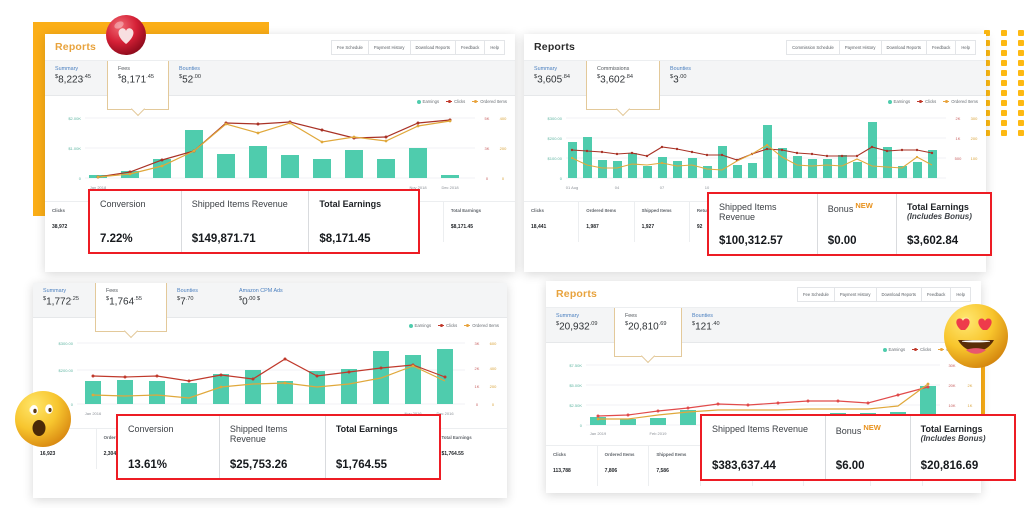 The image size is (1024, 508). I want to click on tab-summary: Summary $20,932.09, so click(580, 325).